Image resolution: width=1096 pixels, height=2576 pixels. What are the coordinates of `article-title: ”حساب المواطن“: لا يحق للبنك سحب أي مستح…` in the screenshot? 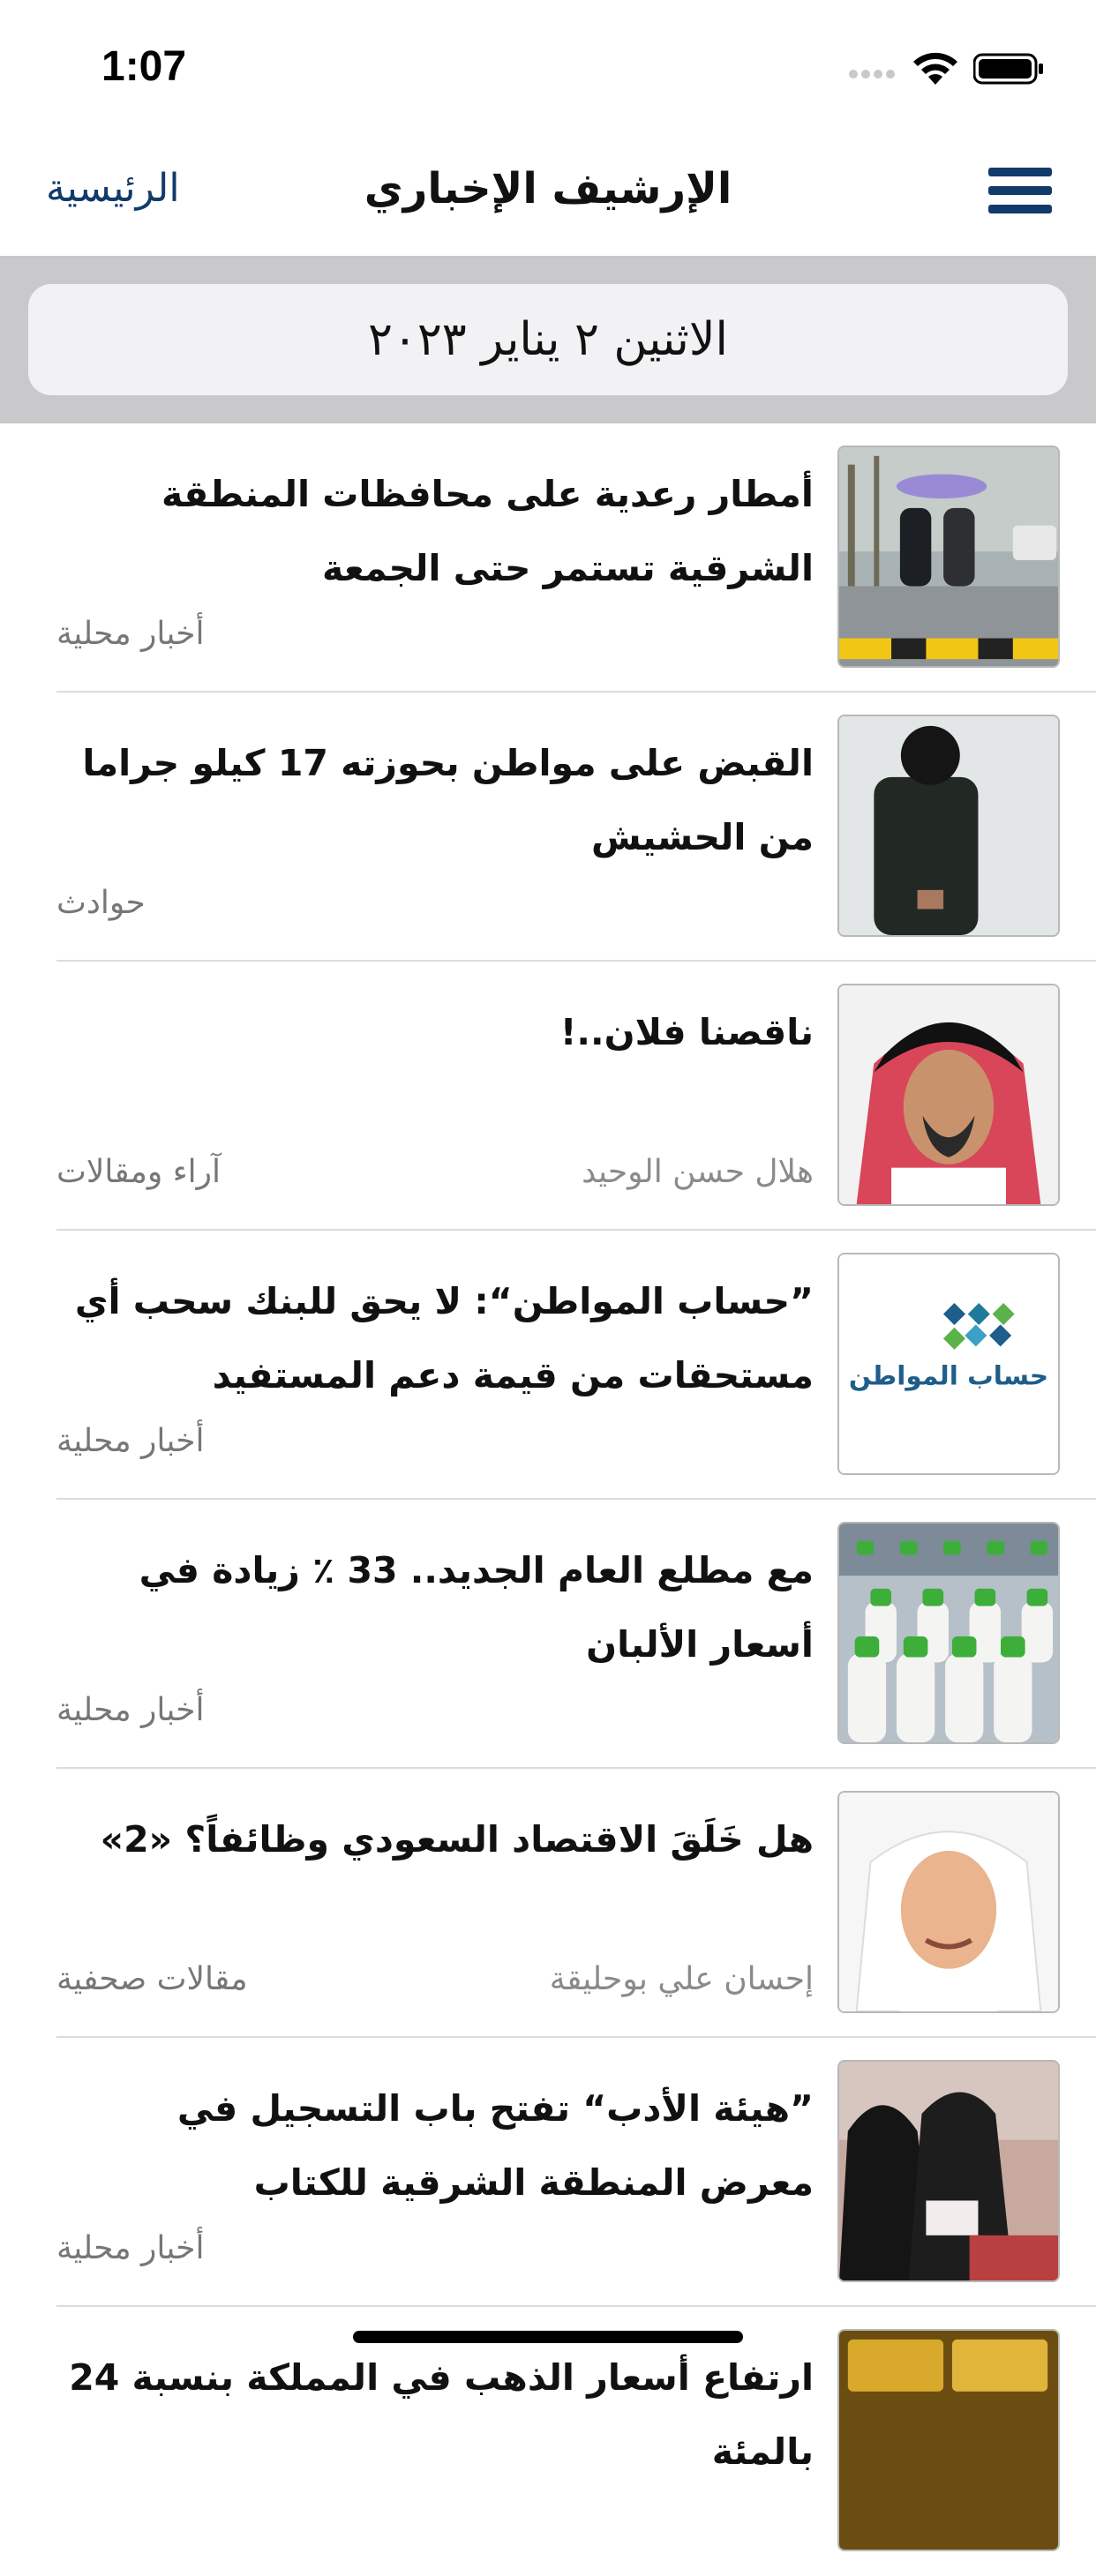 It's located at (444, 1338).